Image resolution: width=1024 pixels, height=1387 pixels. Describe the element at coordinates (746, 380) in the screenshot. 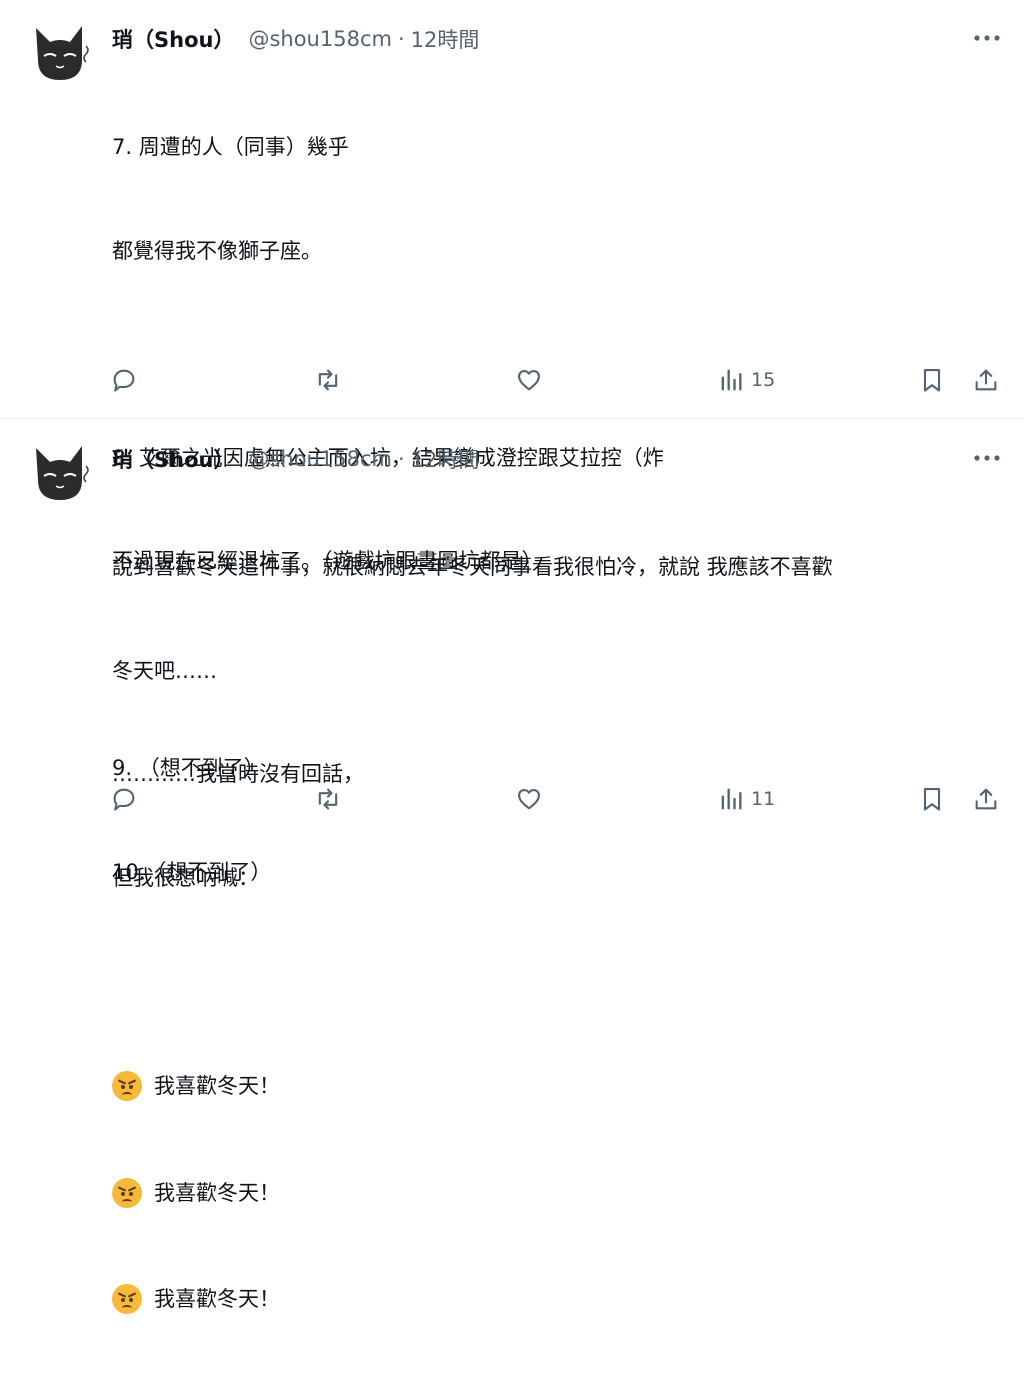

I see `views-button: 15` at that location.